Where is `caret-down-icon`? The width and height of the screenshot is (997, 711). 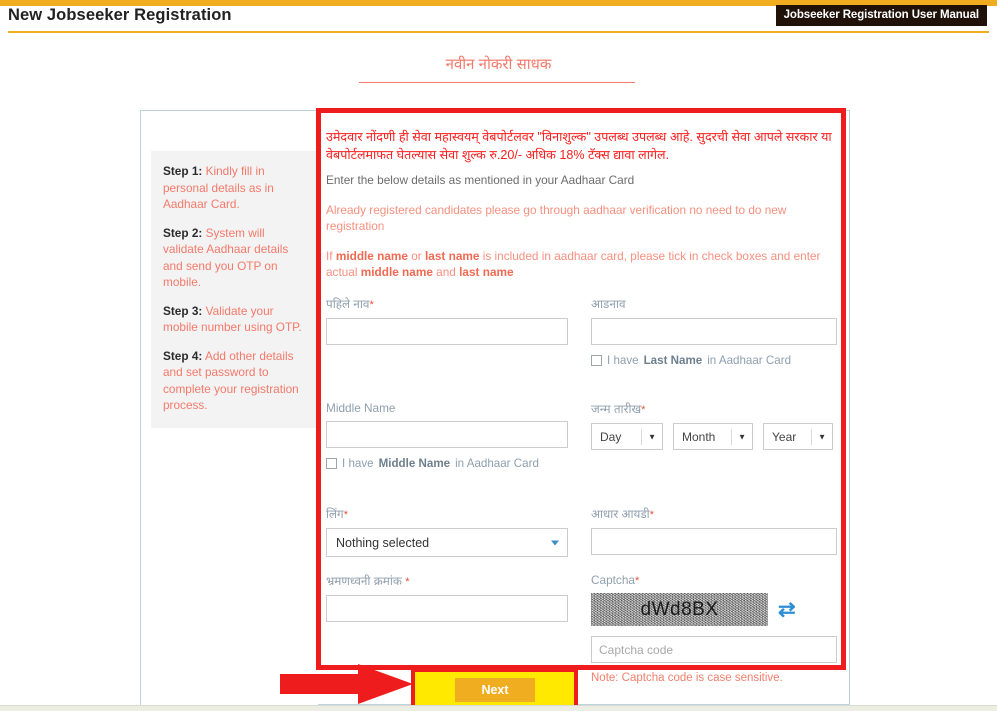 caret-down-icon is located at coordinates (555, 542).